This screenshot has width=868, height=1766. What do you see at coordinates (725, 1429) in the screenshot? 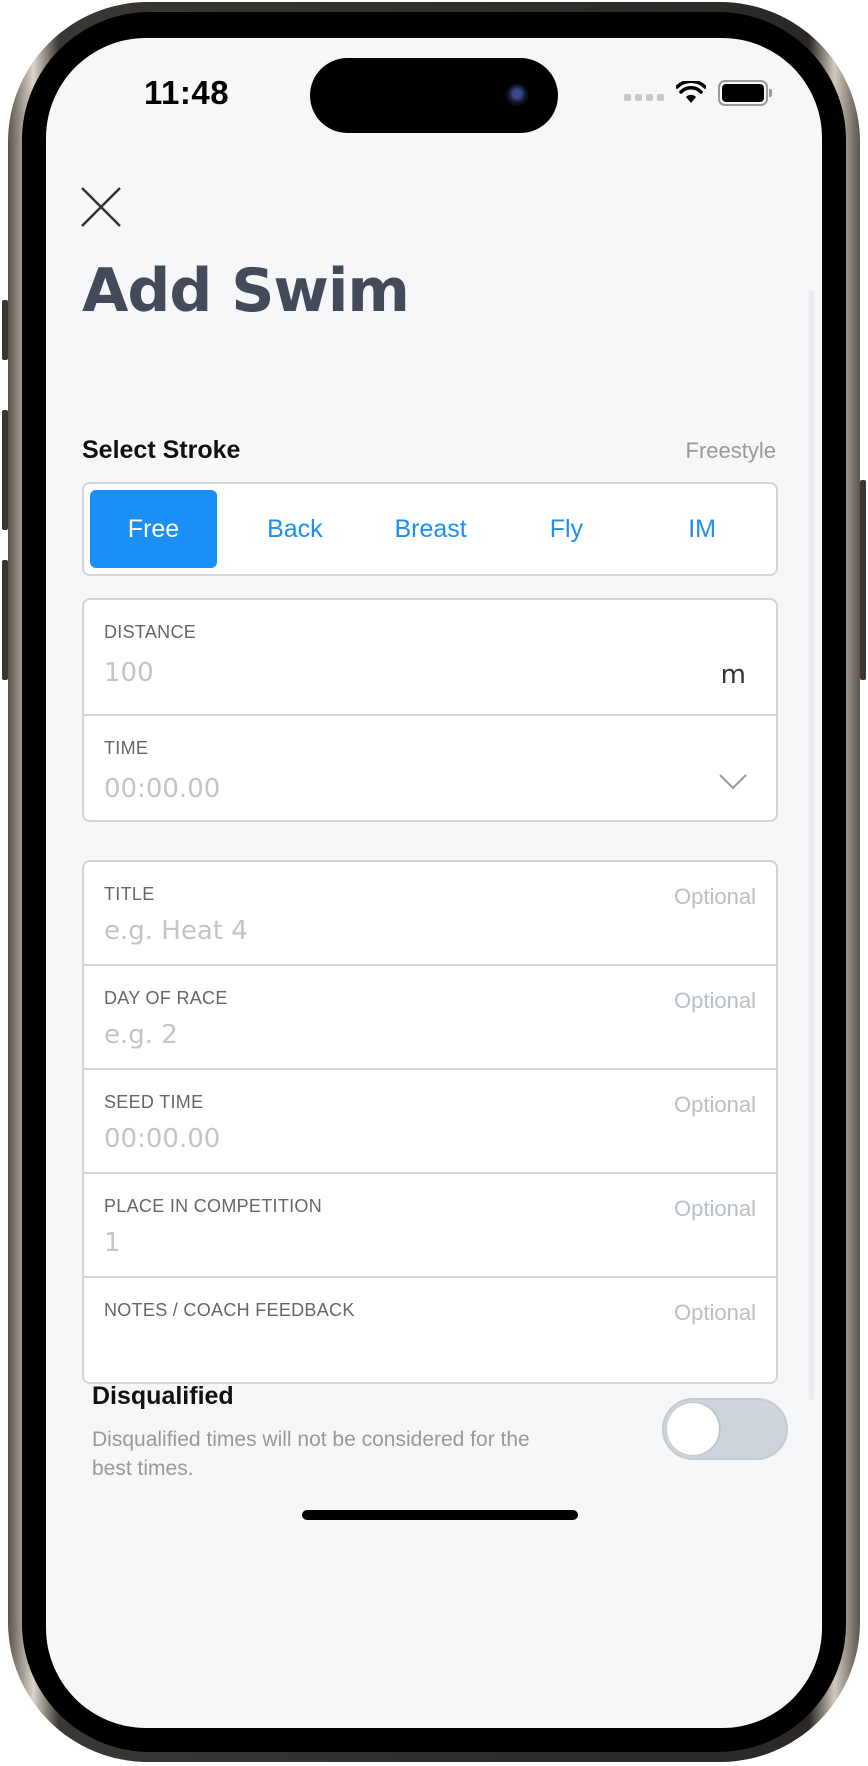
I see `disqualified-toggle` at bounding box center [725, 1429].